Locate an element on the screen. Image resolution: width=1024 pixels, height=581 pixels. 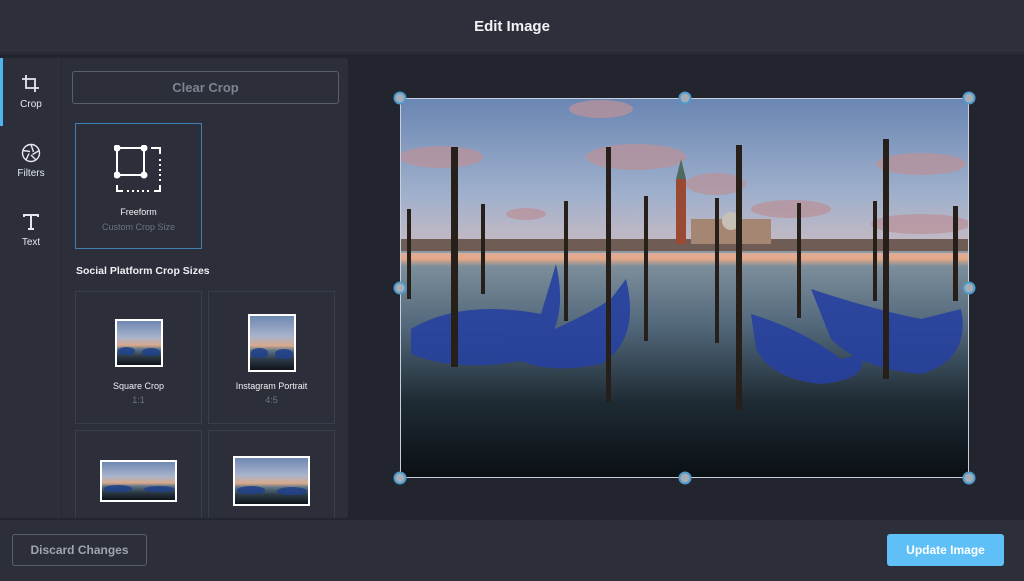
header: Edit Image is located at coordinates (512, 26).